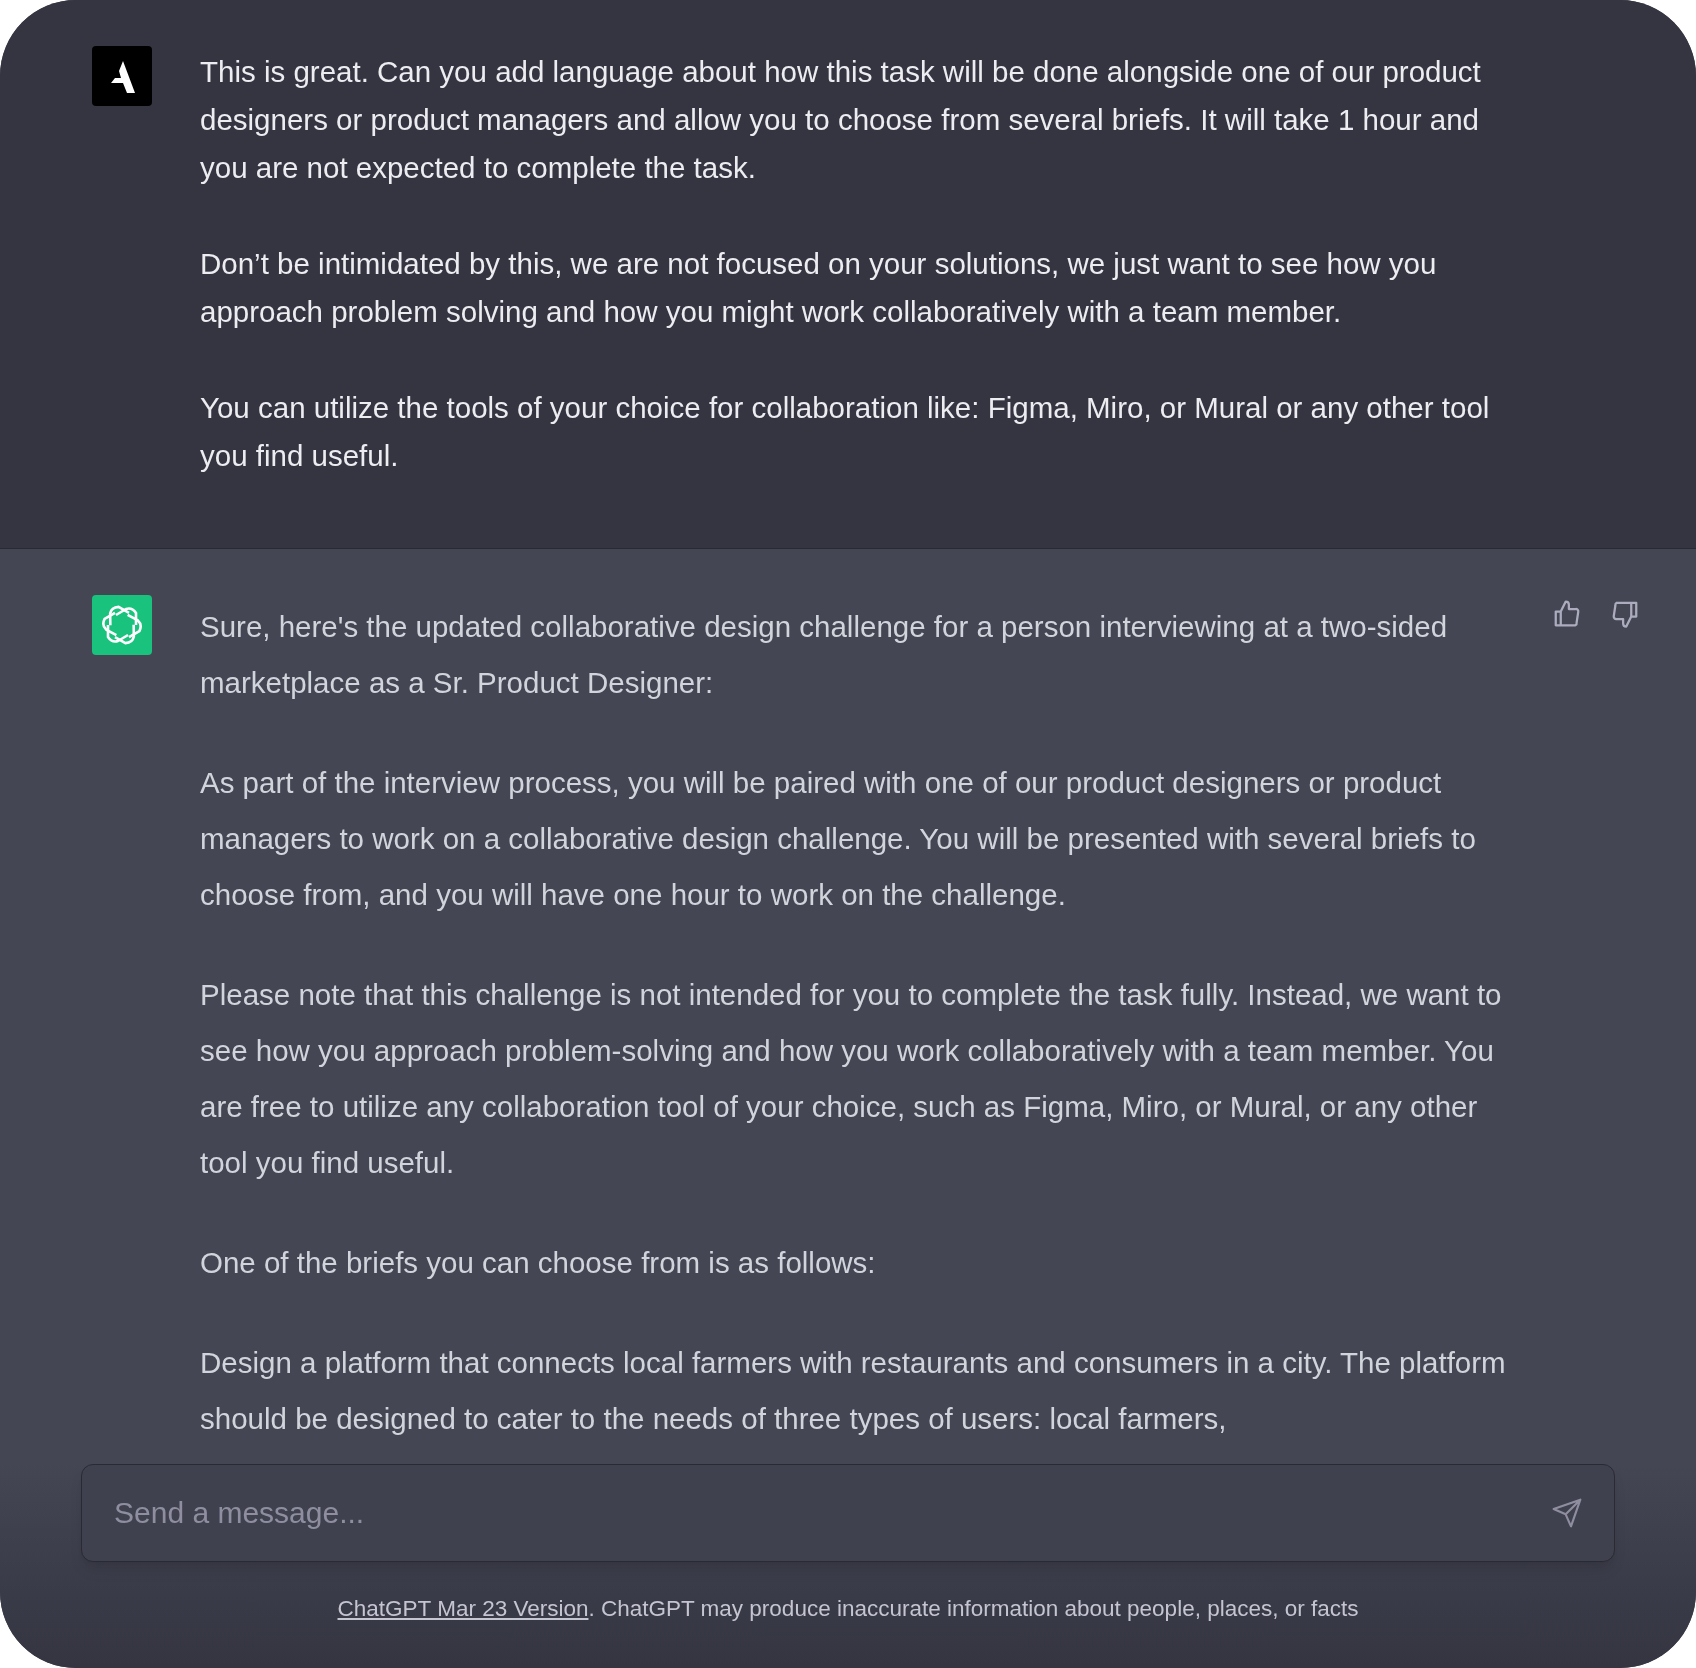 Image resolution: width=1696 pixels, height=1668 pixels. Describe the element at coordinates (845, 432) in the screenshot. I see `message-paragraph: You can utilize the tools of your choice for collaboration like: Figma, Miro, or Mural or any other tool you find useful.` at that location.